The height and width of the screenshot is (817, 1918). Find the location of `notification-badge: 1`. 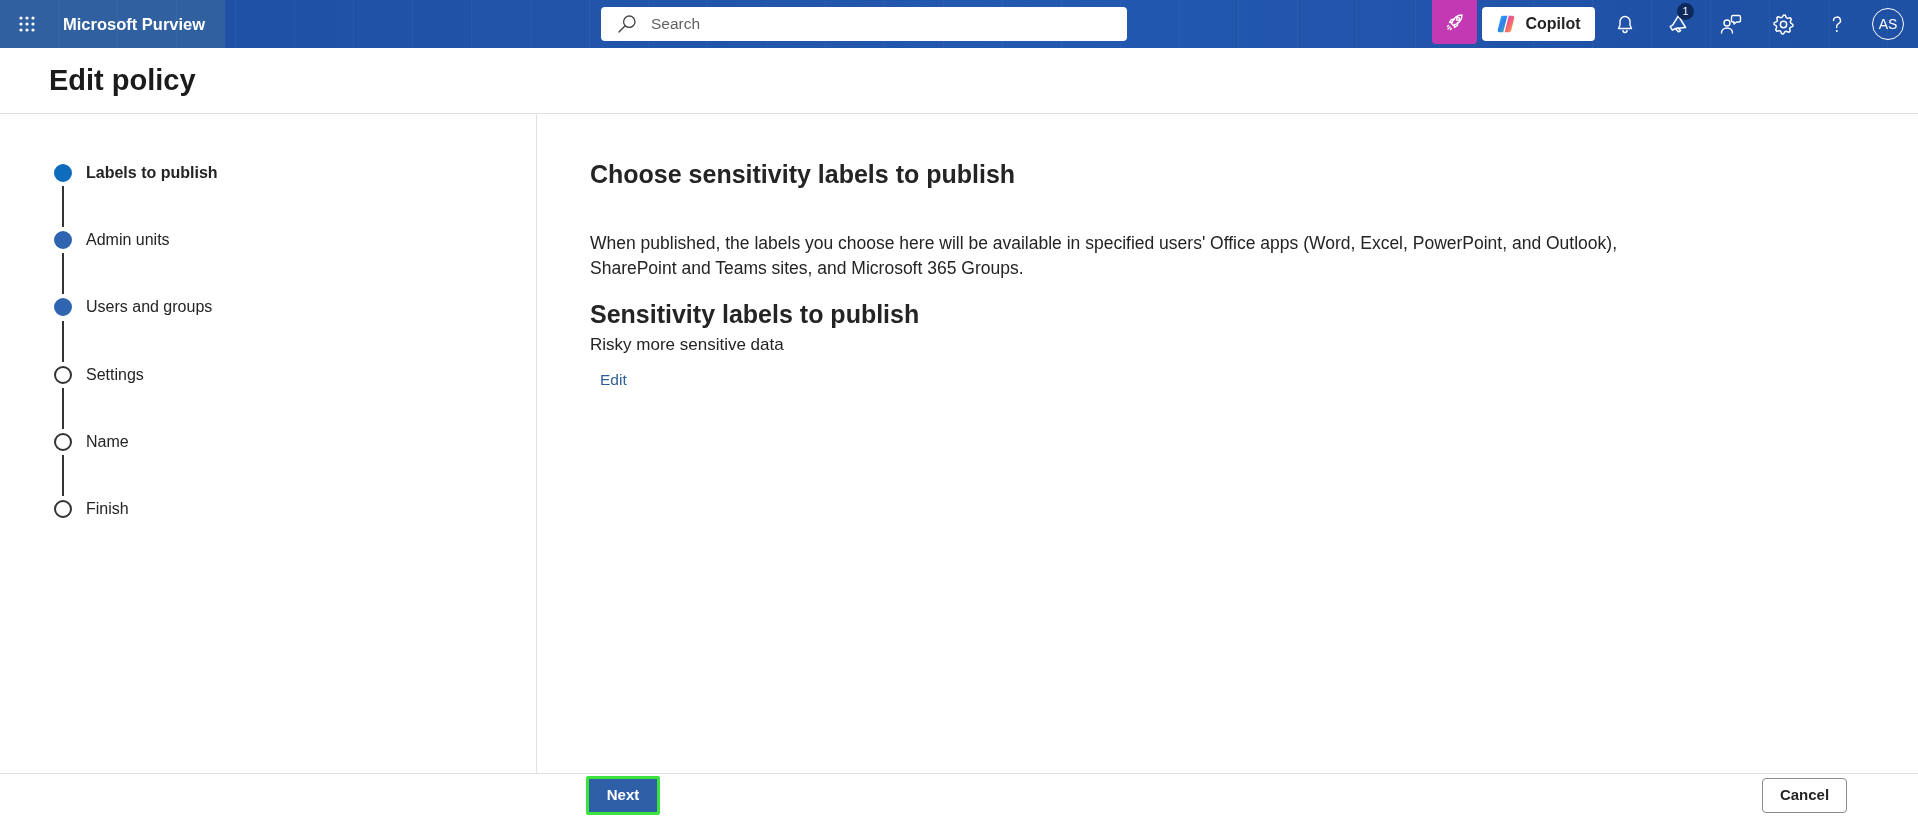

notification-badge: 1 is located at coordinates (1685, 11).